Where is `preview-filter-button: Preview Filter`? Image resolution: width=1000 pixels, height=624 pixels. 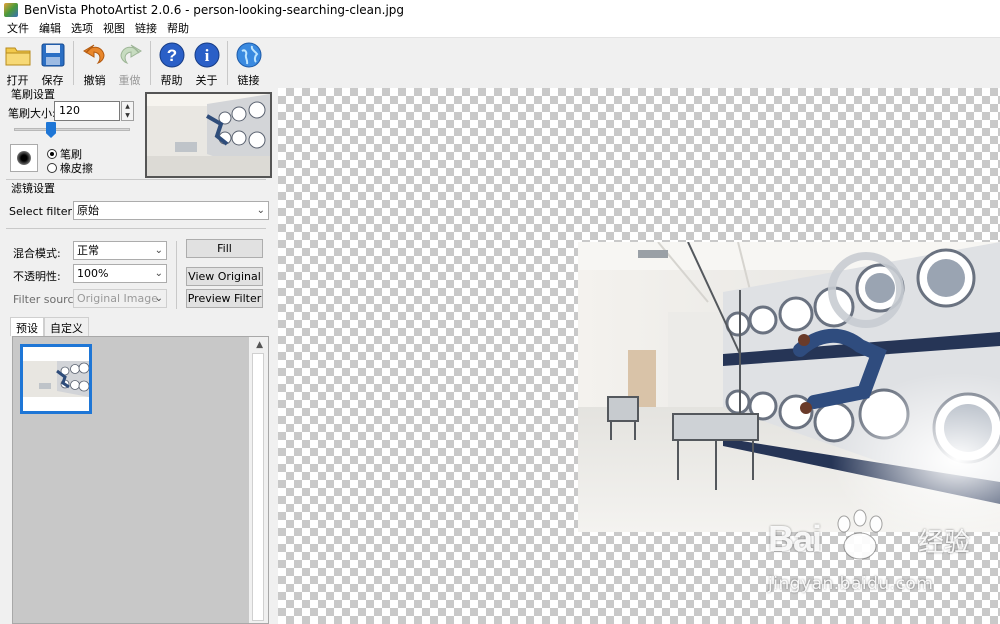 preview-filter-button: Preview Filter is located at coordinates (224, 298).